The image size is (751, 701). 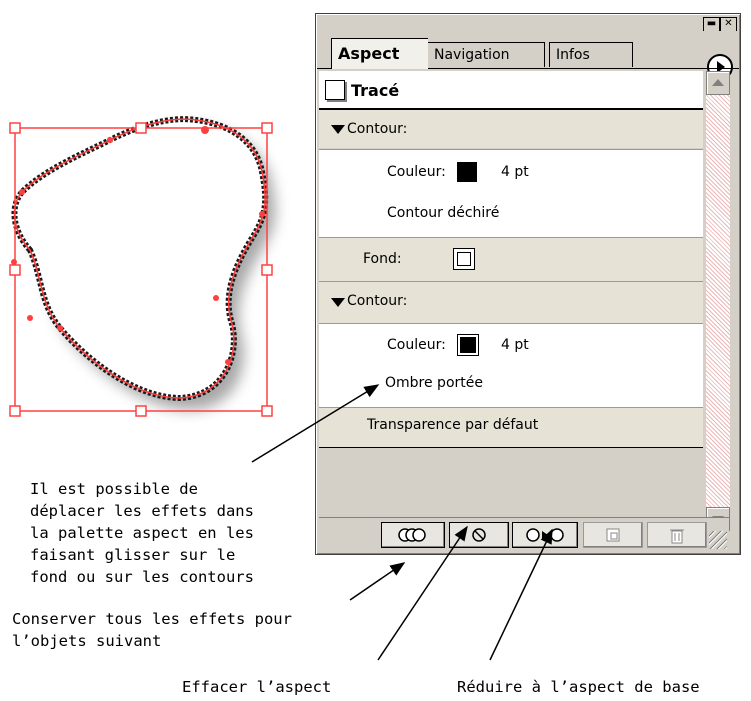 I want to click on object-type-label: Tracé, so click(x=375, y=90).